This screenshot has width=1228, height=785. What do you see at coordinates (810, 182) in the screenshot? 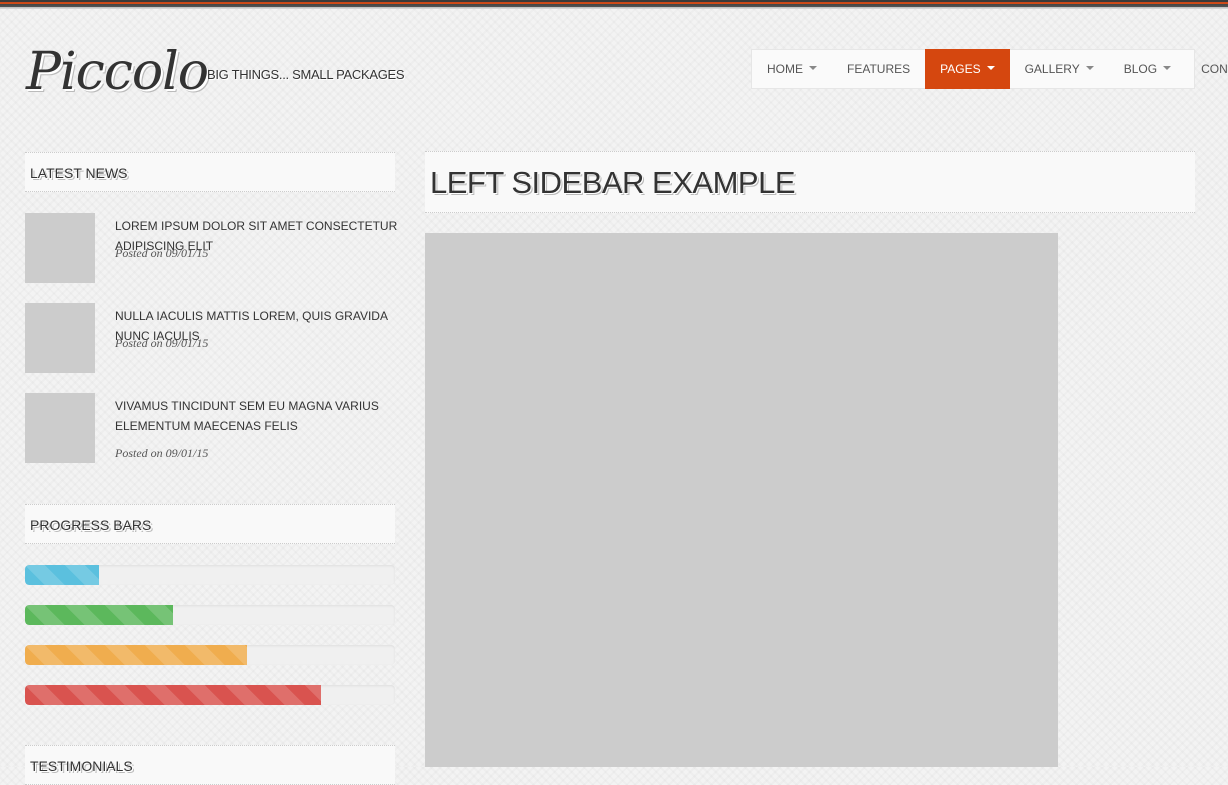
I see `page-header: LEFT SIDEBAR EXAMPLE` at bounding box center [810, 182].